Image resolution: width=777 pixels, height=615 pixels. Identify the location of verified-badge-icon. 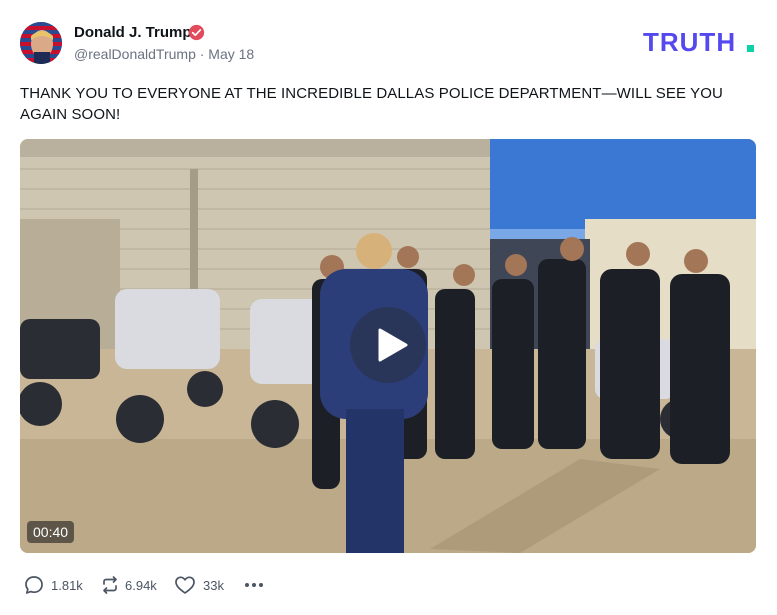
(196, 32).